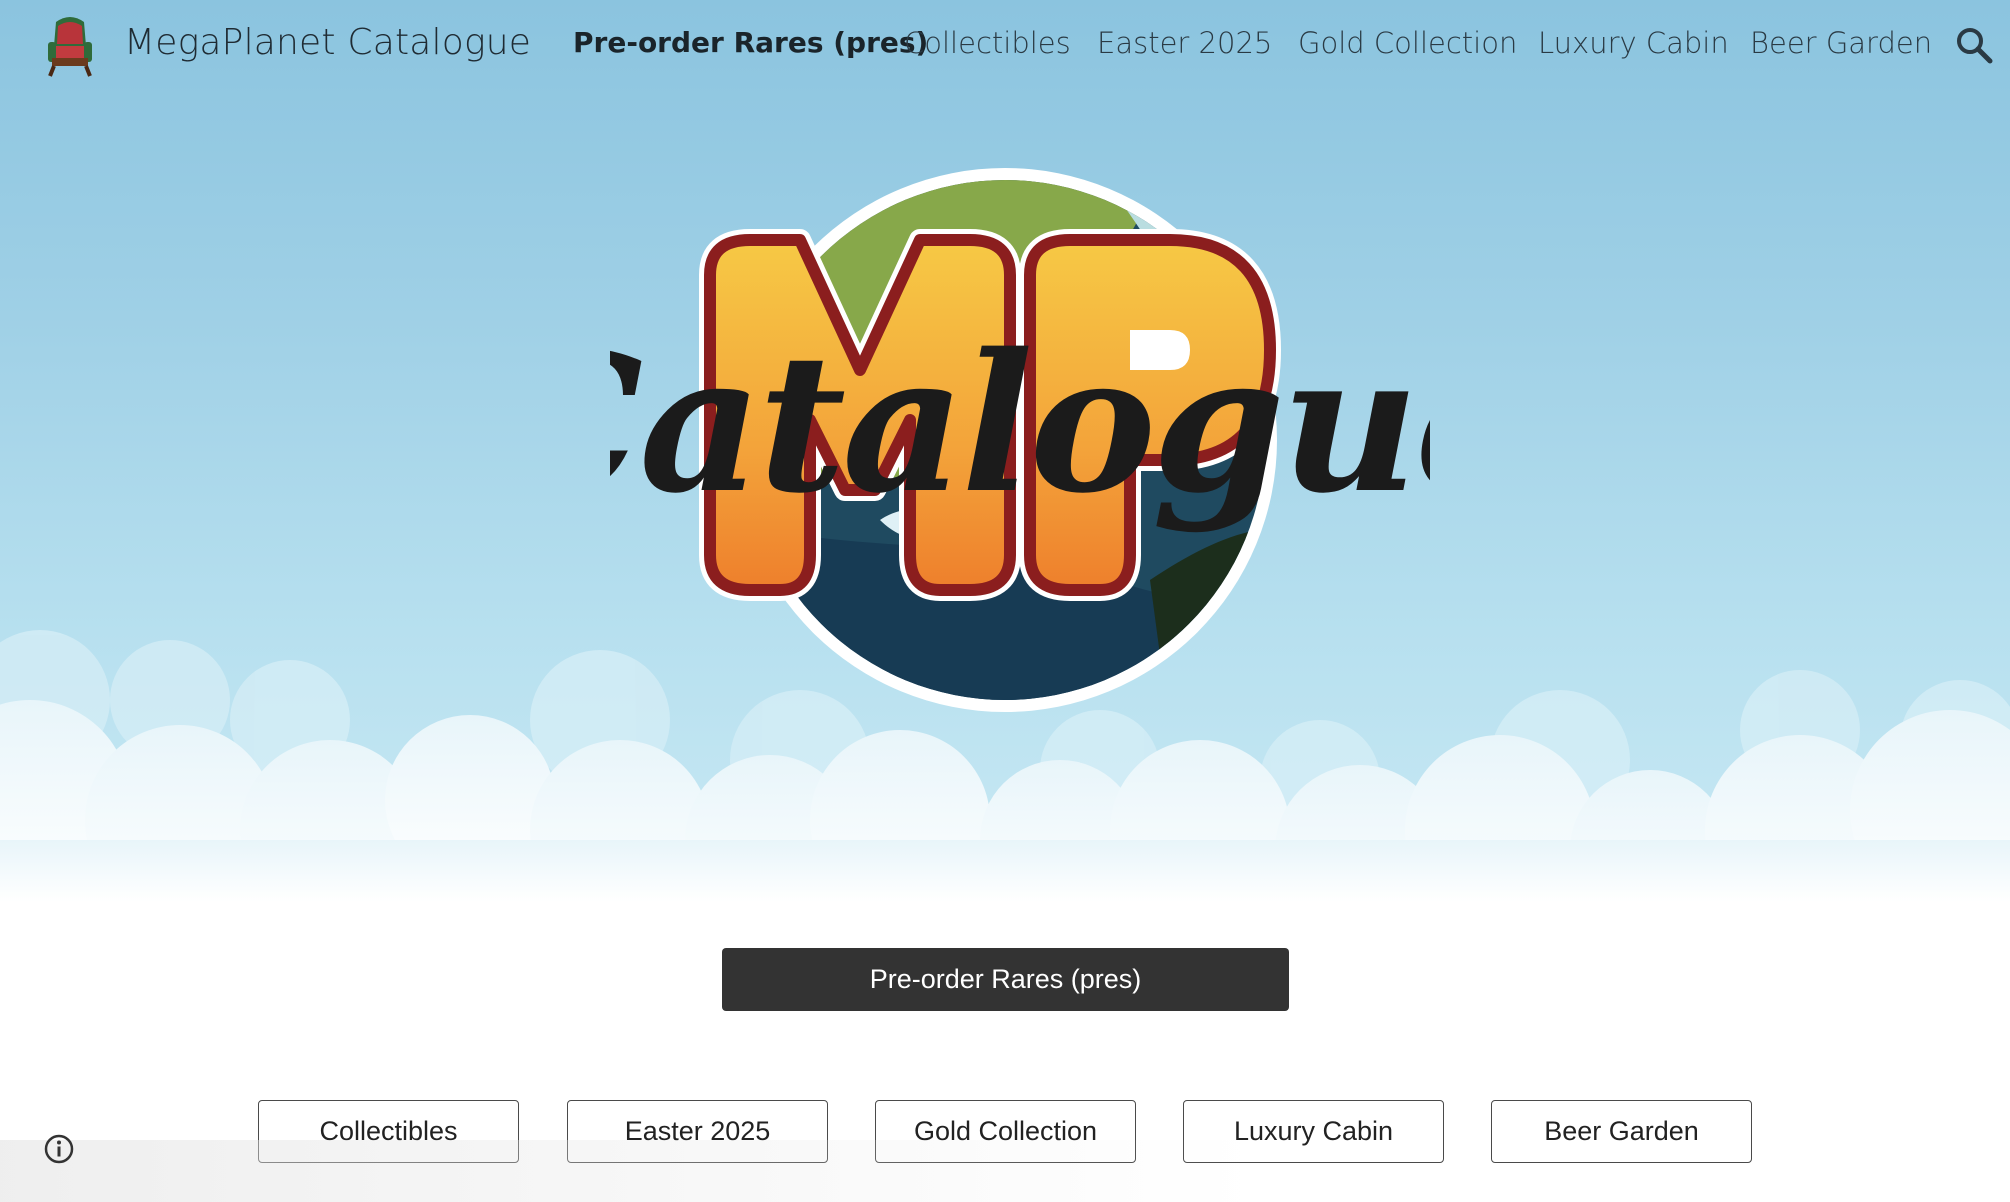 This screenshot has height=1202, width=2010. Describe the element at coordinates (1020, 423) in the screenshot. I see `logo-script-text: Catalogue` at that location.